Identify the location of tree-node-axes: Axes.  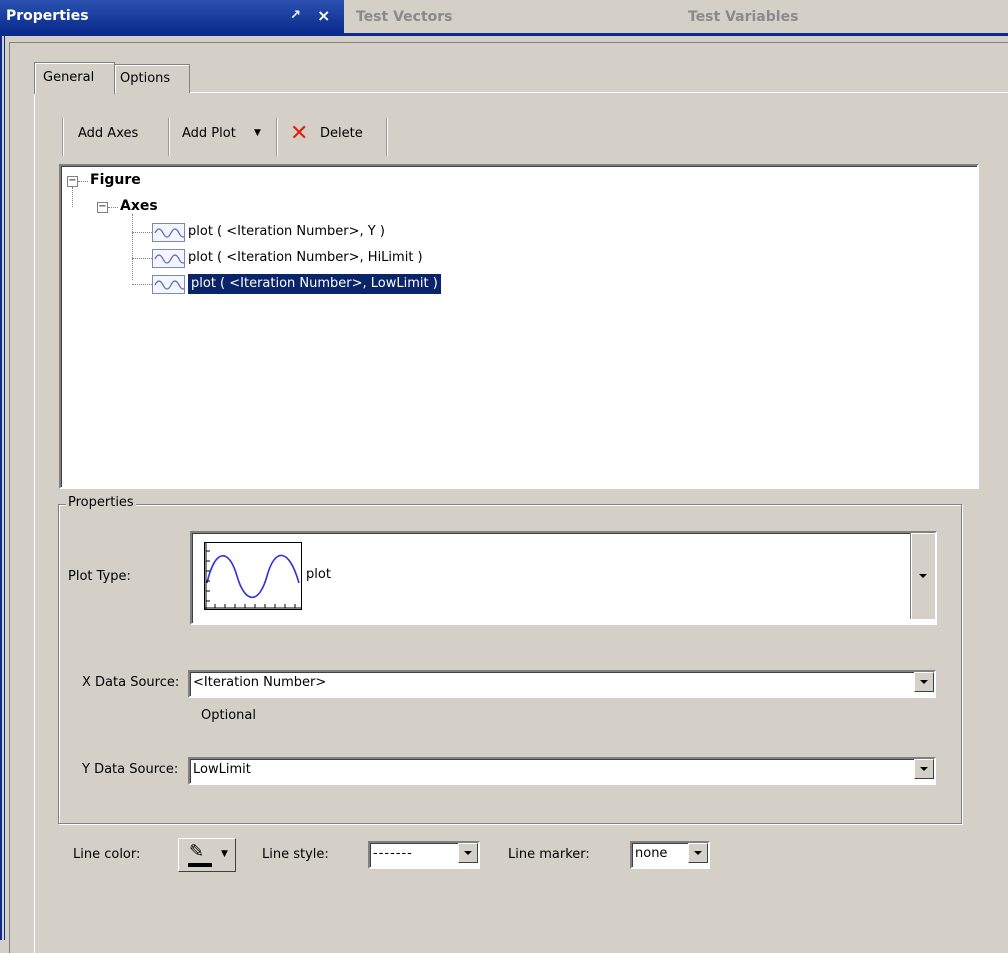
(139, 206).